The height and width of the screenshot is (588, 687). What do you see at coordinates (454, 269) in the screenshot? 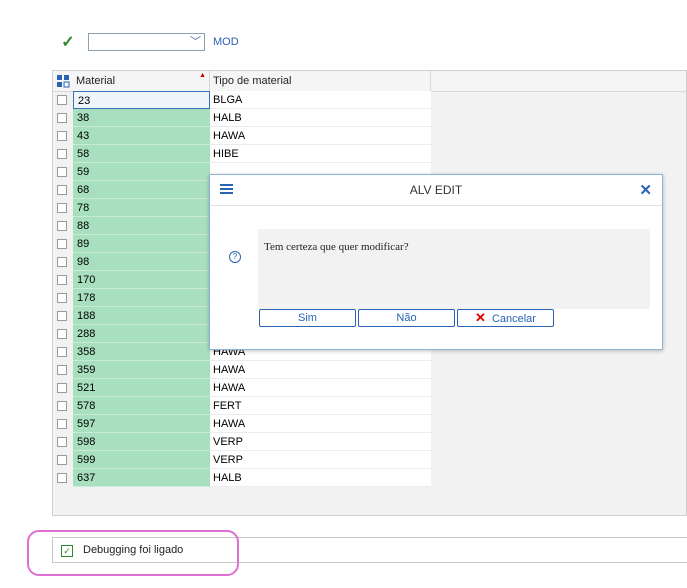
I see `message-area: Tem certeza que quer modificar?` at bounding box center [454, 269].